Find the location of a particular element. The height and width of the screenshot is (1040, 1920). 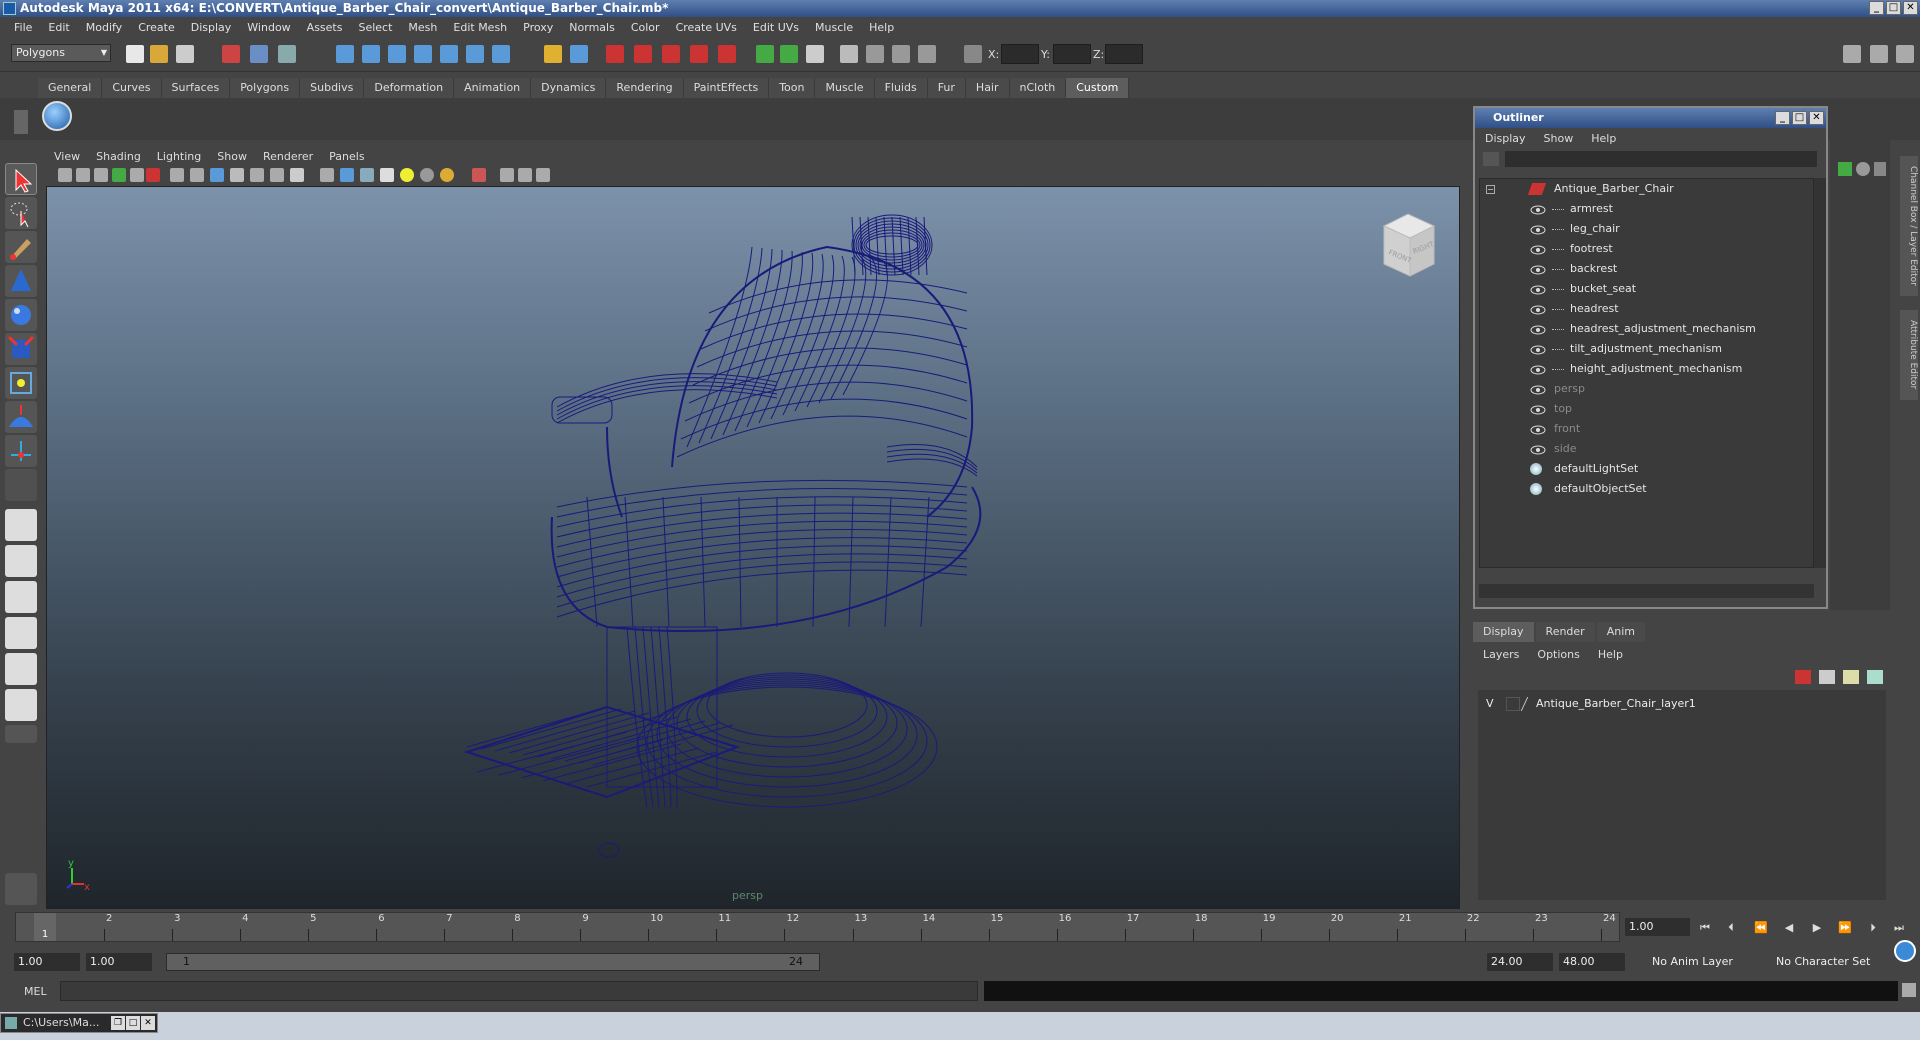

magnet-point-icon is located at coordinates (671, 54).